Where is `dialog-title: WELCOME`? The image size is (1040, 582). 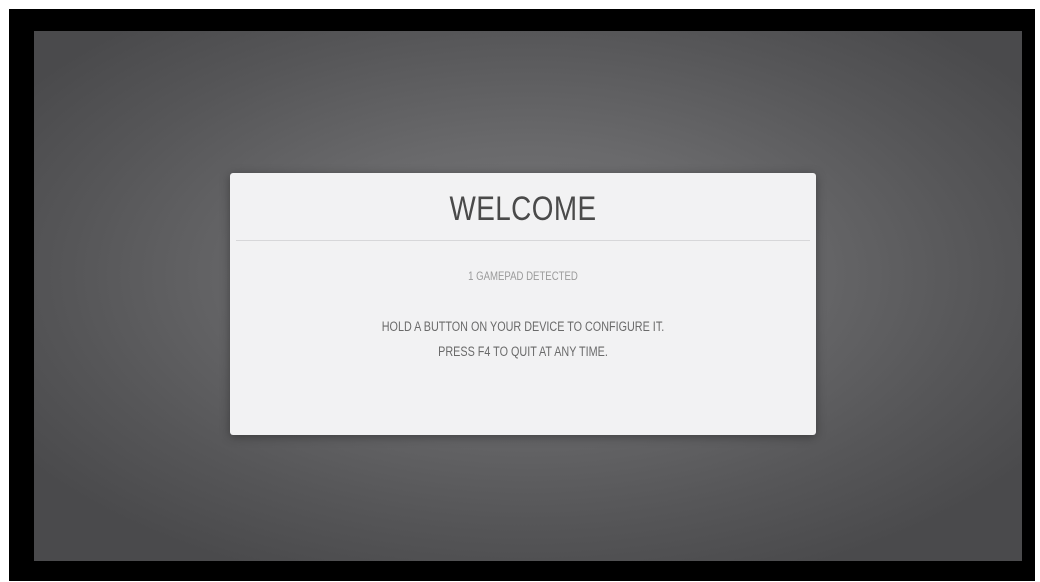 dialog-title: WELCOME is located at coordinates (523, 209).